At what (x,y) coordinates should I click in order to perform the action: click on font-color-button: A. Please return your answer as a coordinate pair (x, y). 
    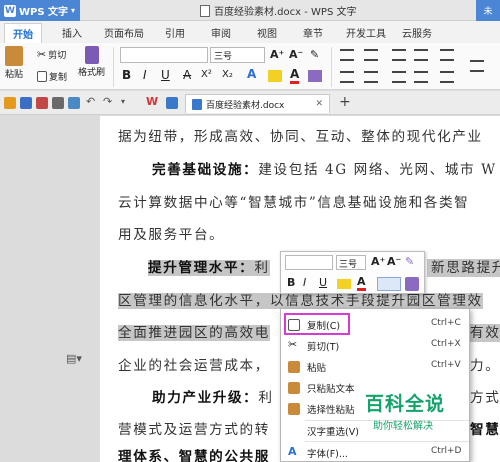
    Looking at the image, I should click on (295, 75).